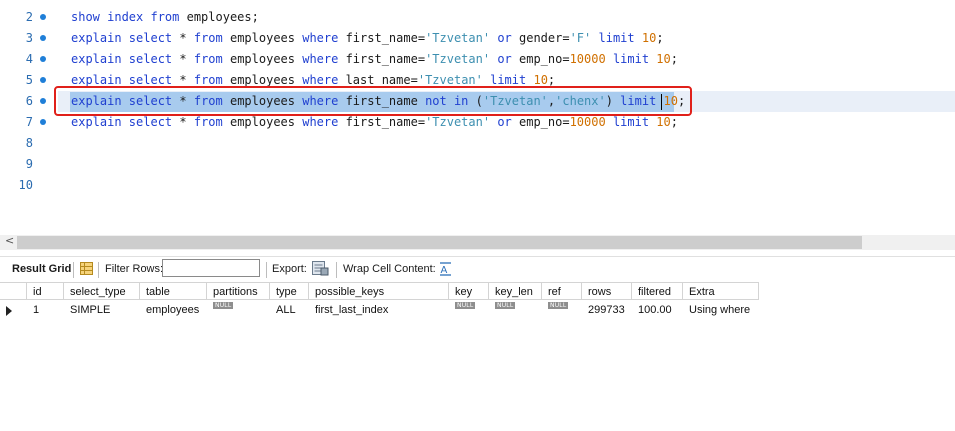  Describe the element at coordinates (25, 185) in the screenshot. I see `line-number: 10` at that location.